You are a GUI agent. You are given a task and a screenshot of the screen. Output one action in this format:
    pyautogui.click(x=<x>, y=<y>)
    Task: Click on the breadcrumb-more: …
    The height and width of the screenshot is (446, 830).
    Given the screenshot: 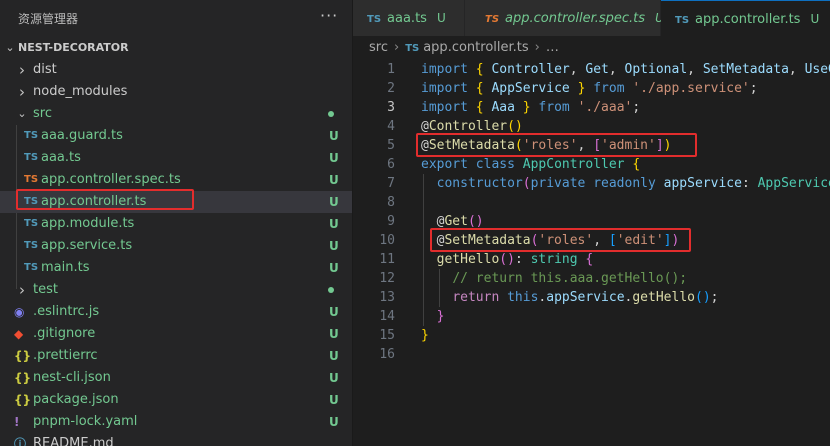 What is the action you would take?
    pyautogui.click(x=552, y=47)
    